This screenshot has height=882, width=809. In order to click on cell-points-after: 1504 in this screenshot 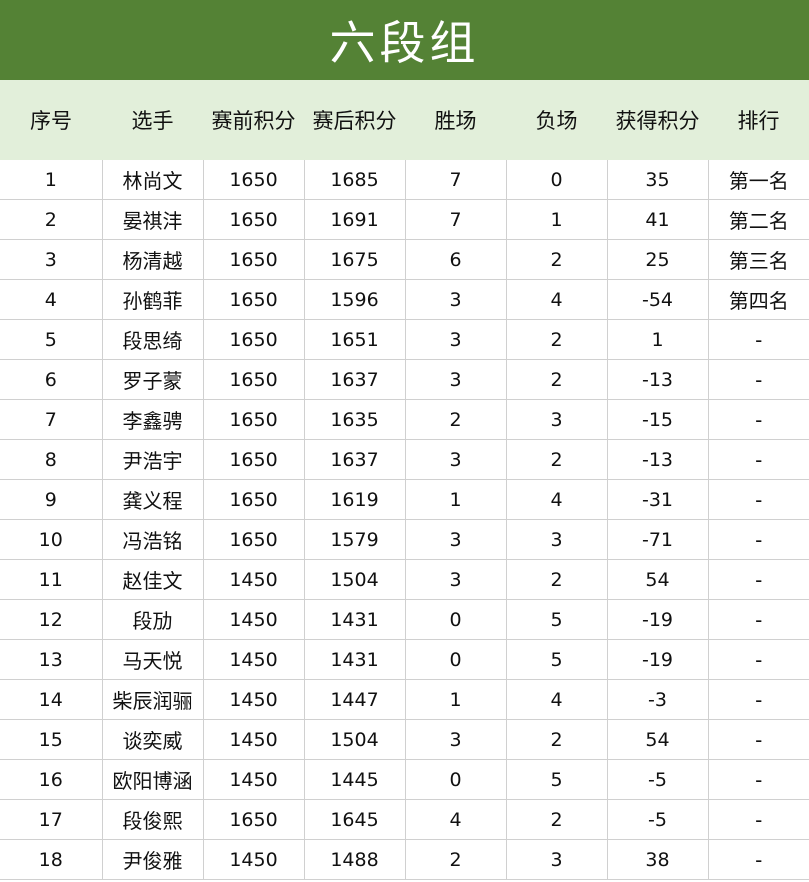, I will do `click(355, 739)`.